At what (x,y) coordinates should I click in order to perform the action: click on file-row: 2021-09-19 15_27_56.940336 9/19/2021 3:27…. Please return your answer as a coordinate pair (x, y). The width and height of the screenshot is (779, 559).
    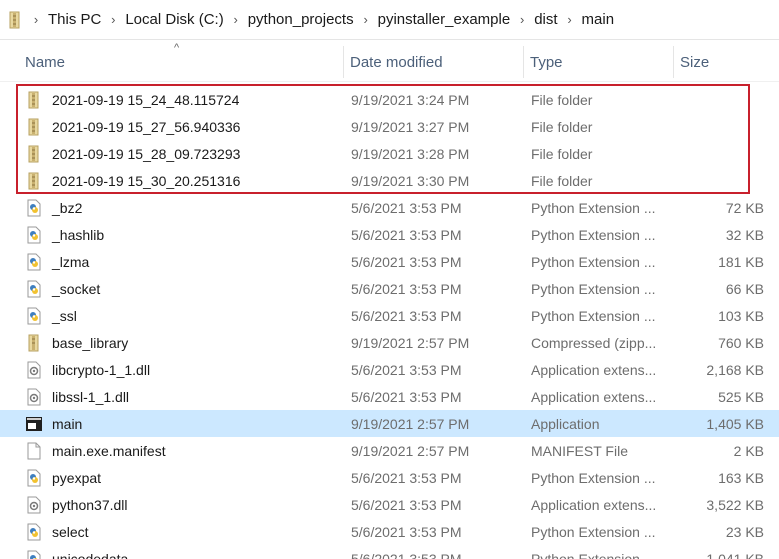
    Looking at the image, I should click on (389, 126).